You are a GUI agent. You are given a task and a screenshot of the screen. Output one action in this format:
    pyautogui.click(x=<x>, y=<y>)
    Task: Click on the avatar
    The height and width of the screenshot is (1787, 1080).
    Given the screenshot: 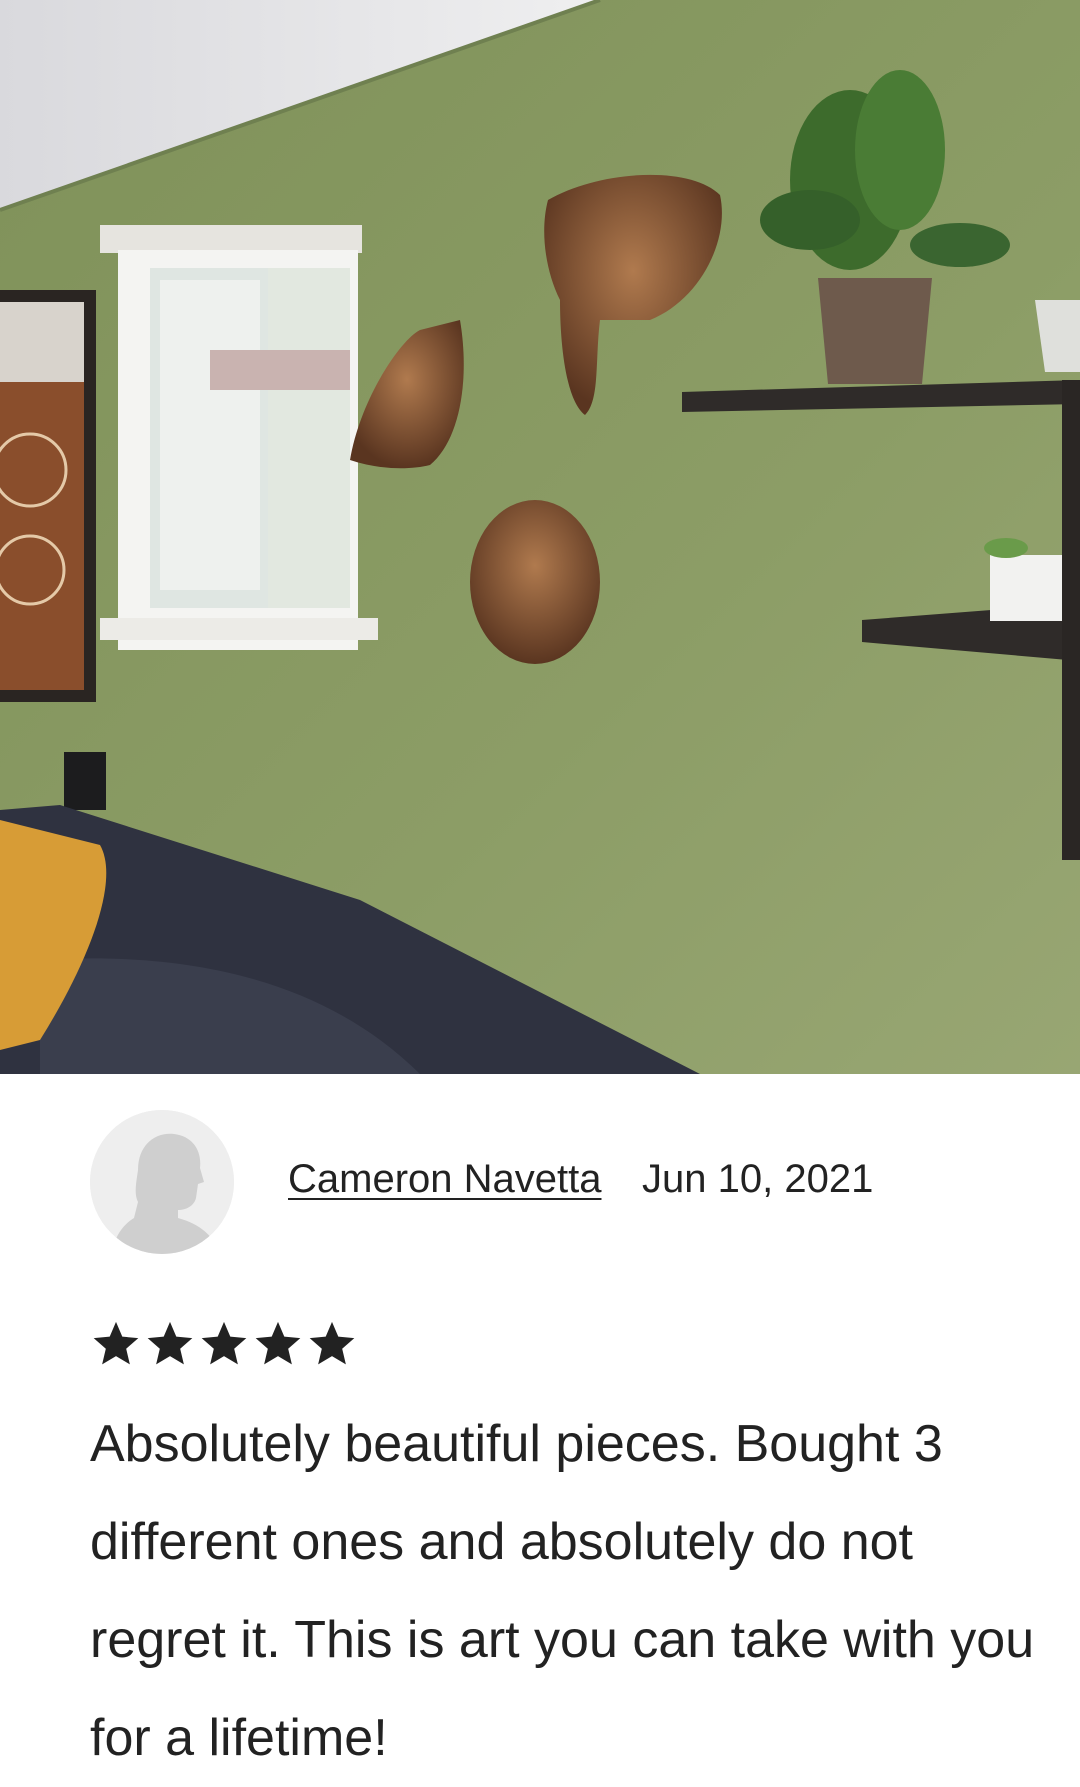 What is the action you would take?
    pyautogui.click(x=162, y=1182)
    